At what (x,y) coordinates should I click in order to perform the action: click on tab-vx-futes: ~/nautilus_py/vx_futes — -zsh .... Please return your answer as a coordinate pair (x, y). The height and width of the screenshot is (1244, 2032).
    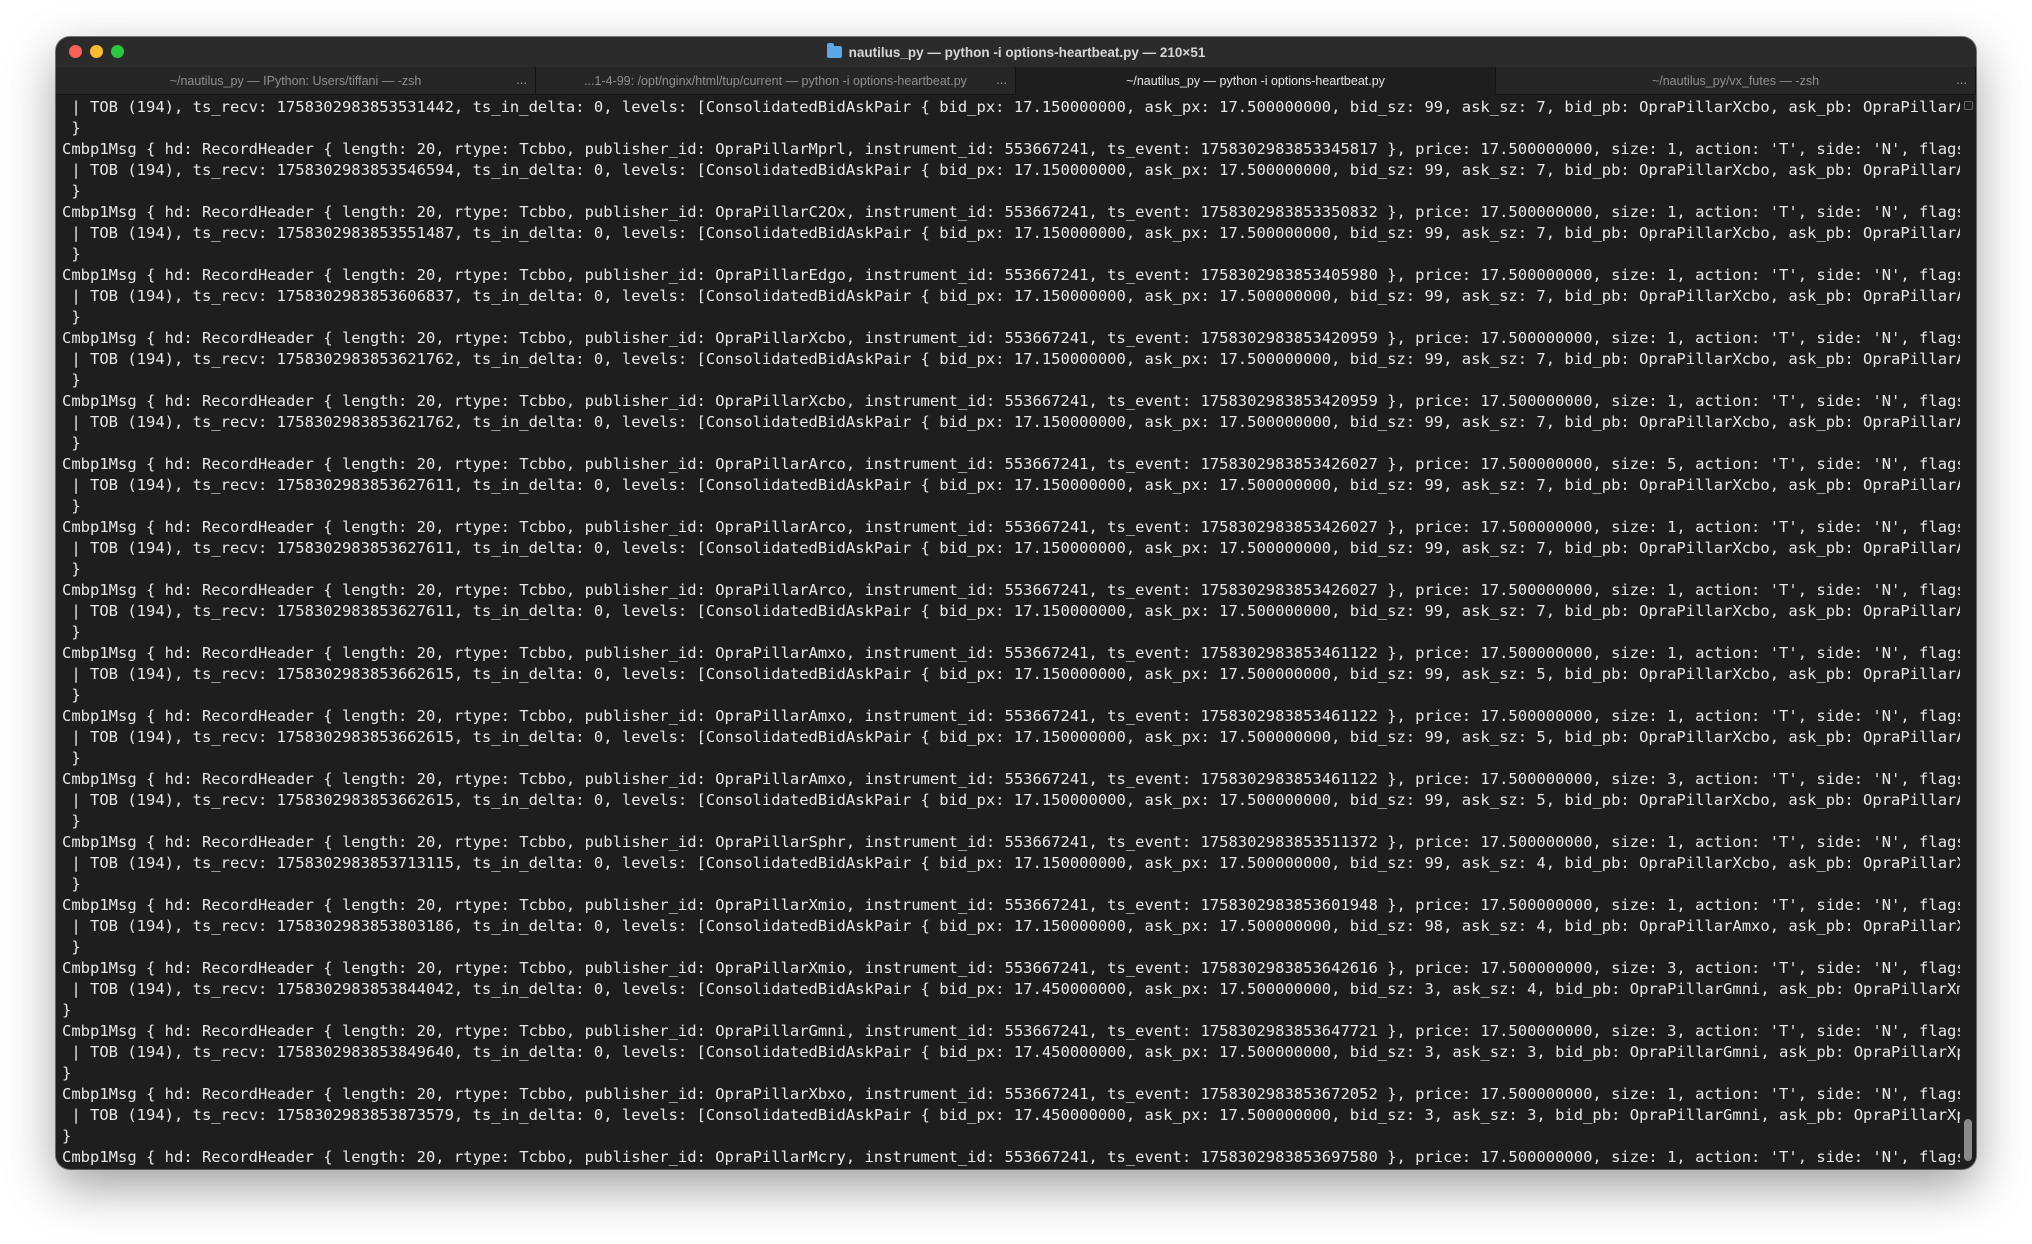
    Looking at the image, I should click on (1736, 81).